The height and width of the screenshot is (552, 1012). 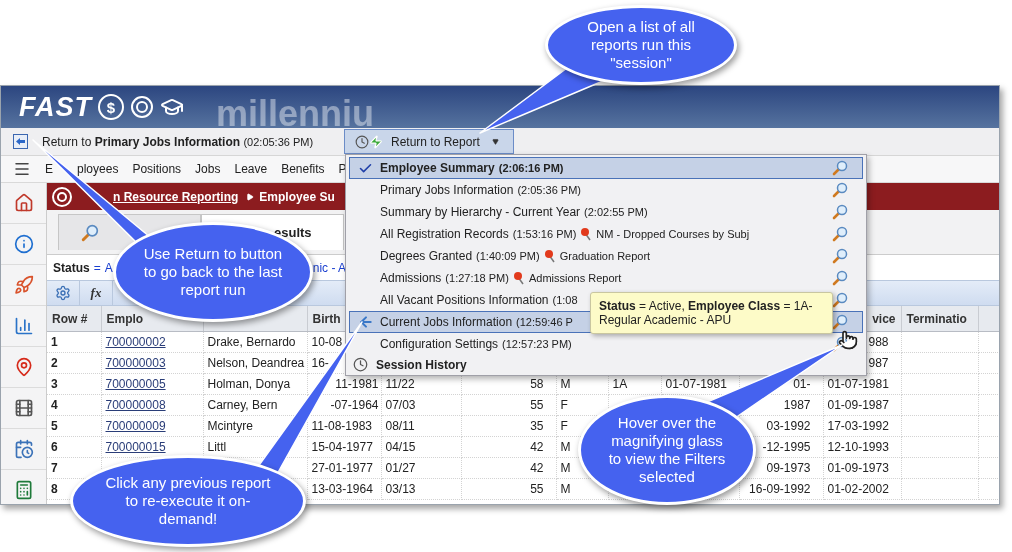 I want to click on table-cell: 15-04-1977, so click(x=344, y=447).